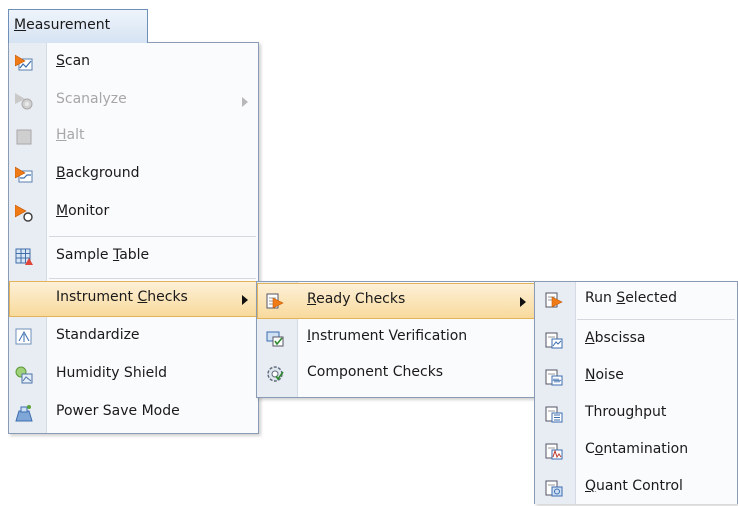  What do you see at coordinates (636, 451) in the screenshot?
I see `menu-item-contamination: Contamination` at bounding box center [636, 451].